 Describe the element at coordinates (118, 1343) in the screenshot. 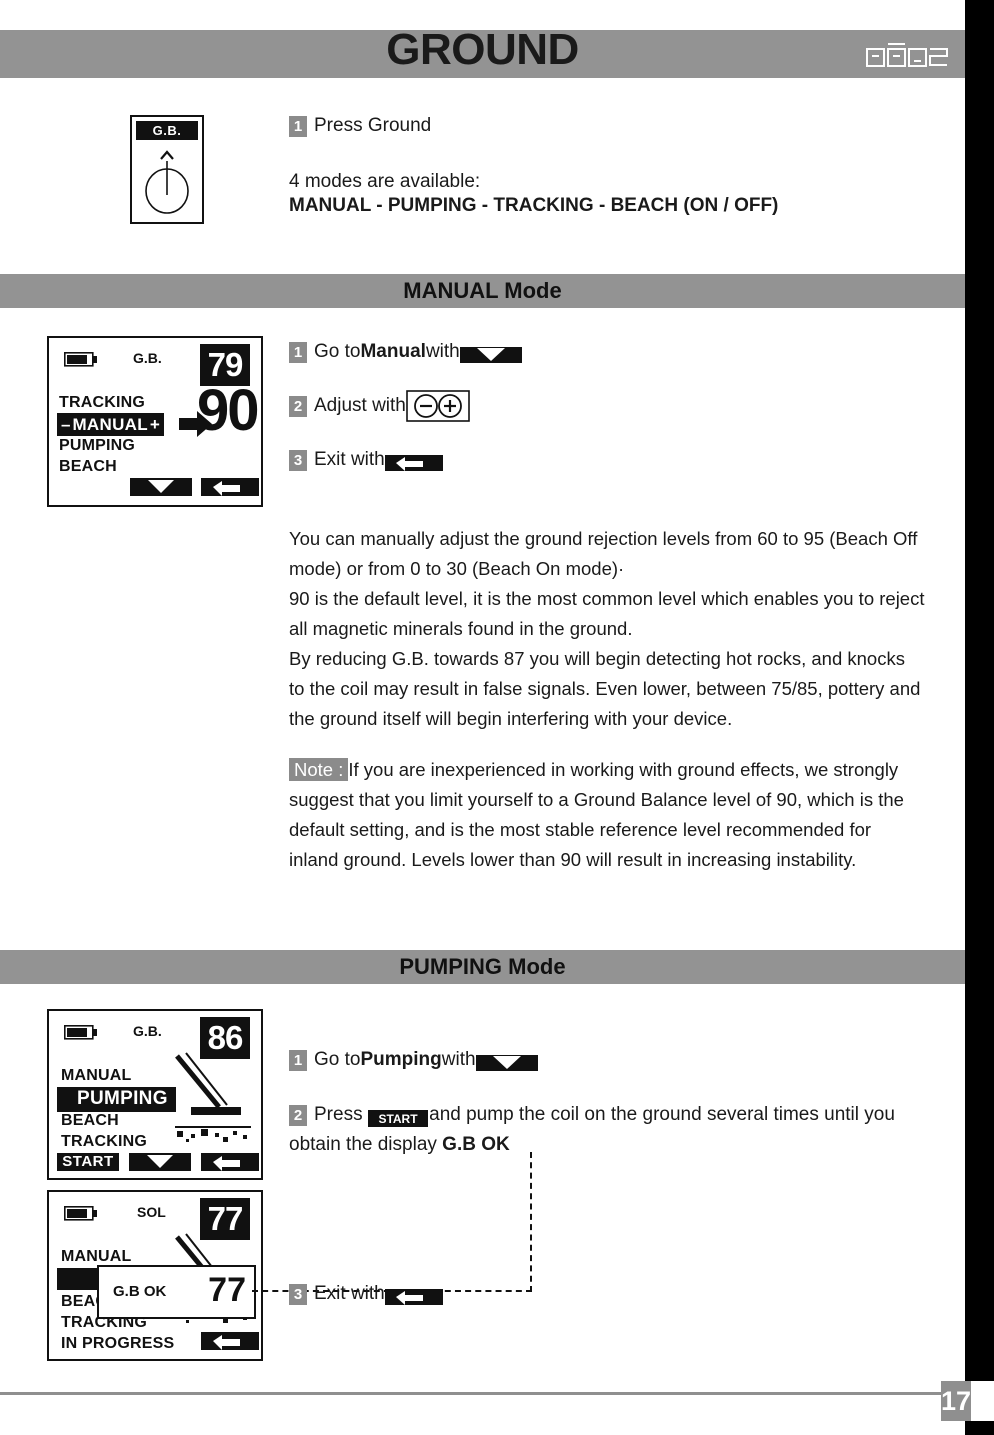

I see `lcd-status-in-progress: IN PROGRESS` at that location.